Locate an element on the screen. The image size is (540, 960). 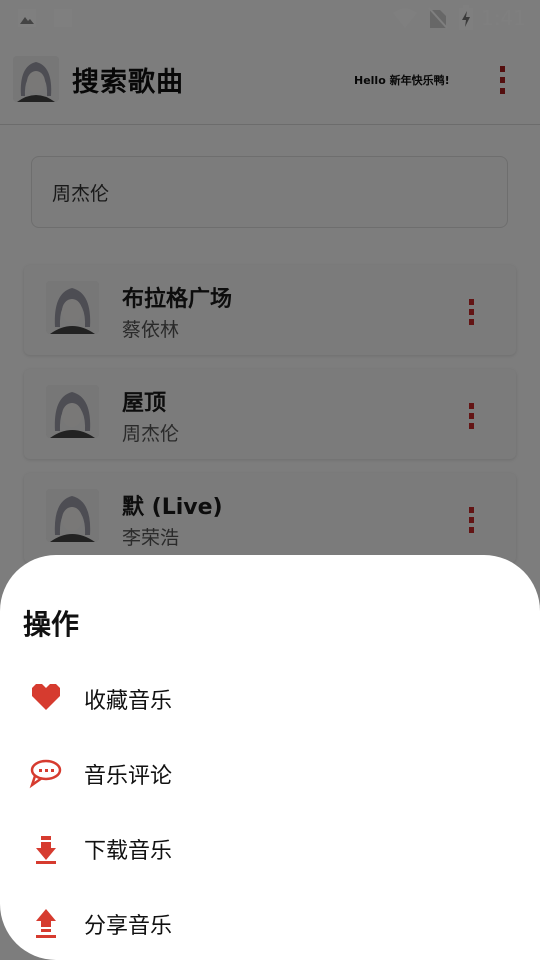
favorite-music-label: 收藏音乐 is located at coordinates (128, 701).